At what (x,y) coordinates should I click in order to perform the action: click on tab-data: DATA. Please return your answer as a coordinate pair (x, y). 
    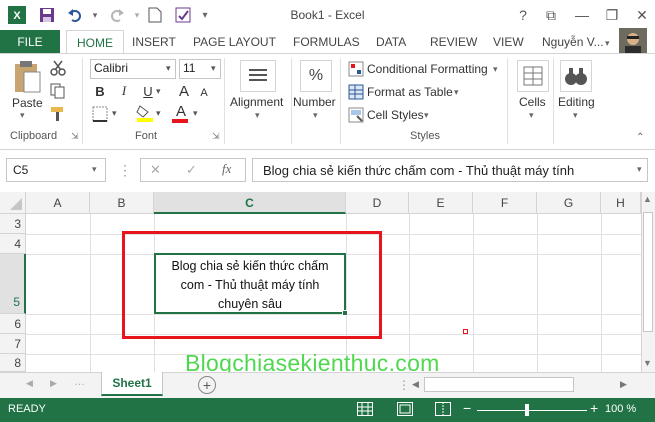
    Looking at the image, I should click on (391, 42).